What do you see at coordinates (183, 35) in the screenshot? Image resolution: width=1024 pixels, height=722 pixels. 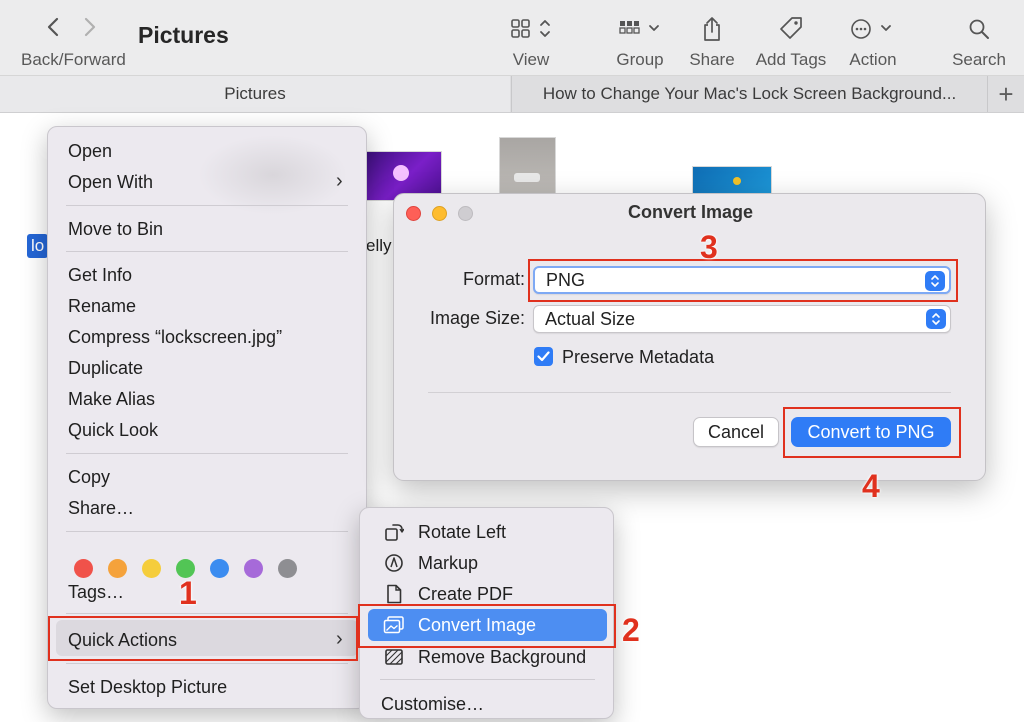 I see `window-title: Pictures` at bounding box center [183, 35].